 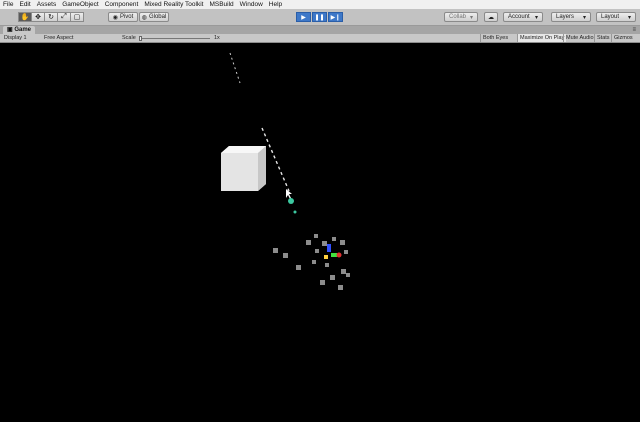 I want to click on play-button: ▶, so click(x=303, y=17).